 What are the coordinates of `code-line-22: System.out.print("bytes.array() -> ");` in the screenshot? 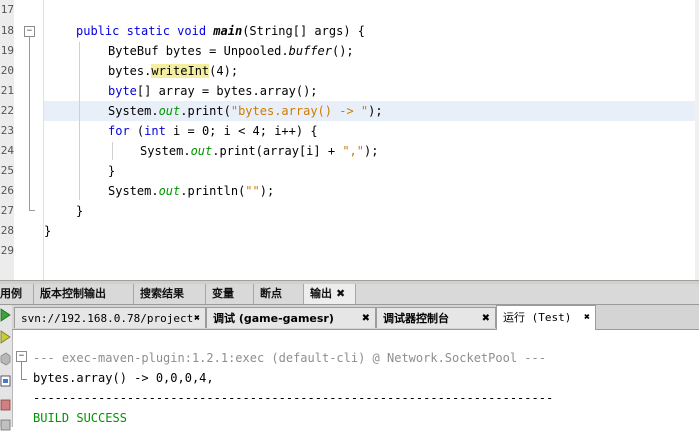 It's located at (371, 111).